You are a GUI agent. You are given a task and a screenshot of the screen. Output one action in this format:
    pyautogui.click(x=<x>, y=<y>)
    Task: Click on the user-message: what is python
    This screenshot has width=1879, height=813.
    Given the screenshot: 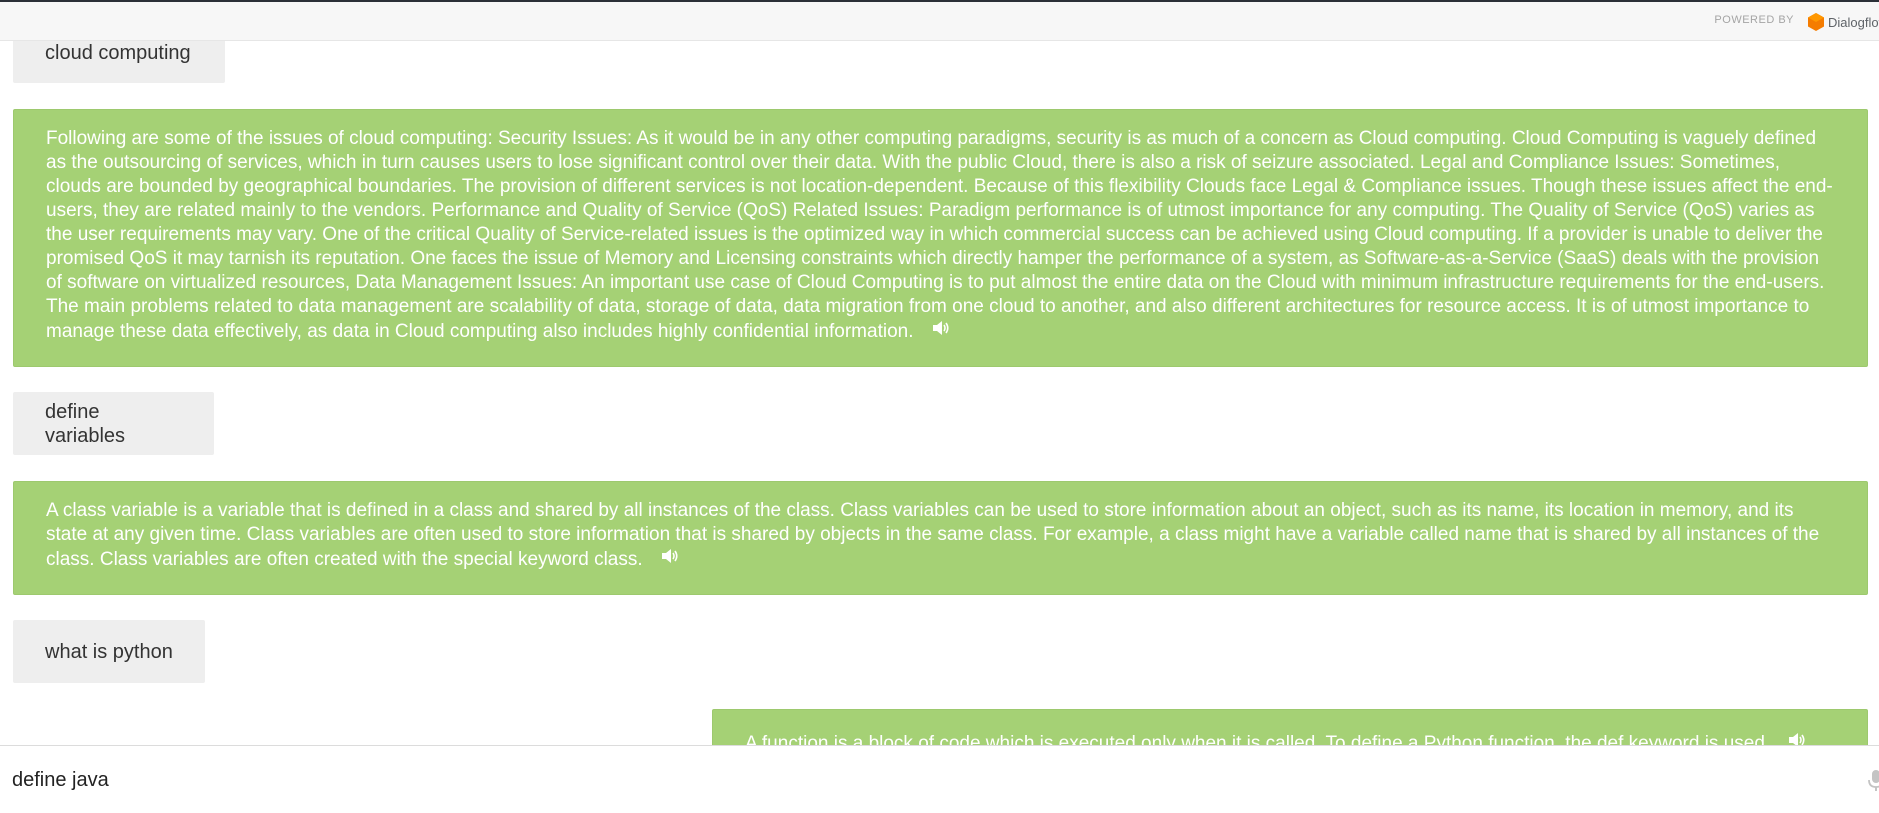 What is the action you would take?
    pyautogui.click(x=109, y=651)
    